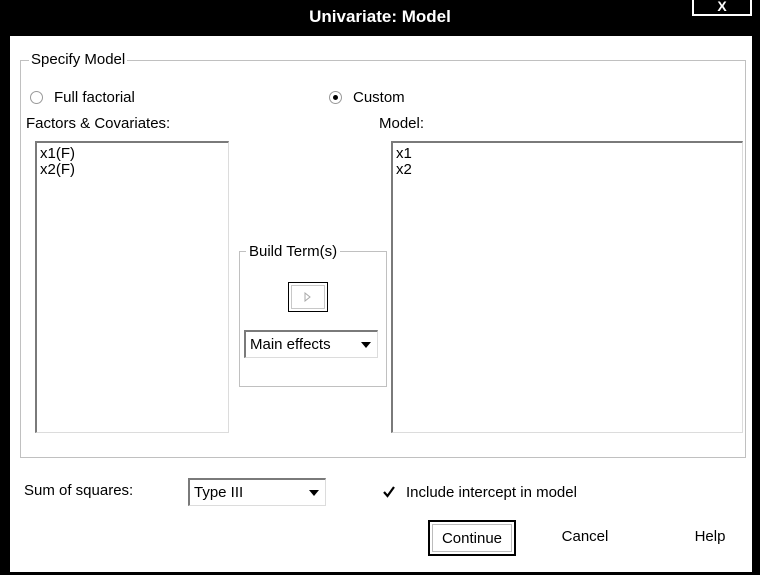 Image resolution: width=760 pixels, height=575 pixels. What do you see at coordinates (569, 154) in the screenshot?
I see `list-item: x1` at bounding box center [569, 154].